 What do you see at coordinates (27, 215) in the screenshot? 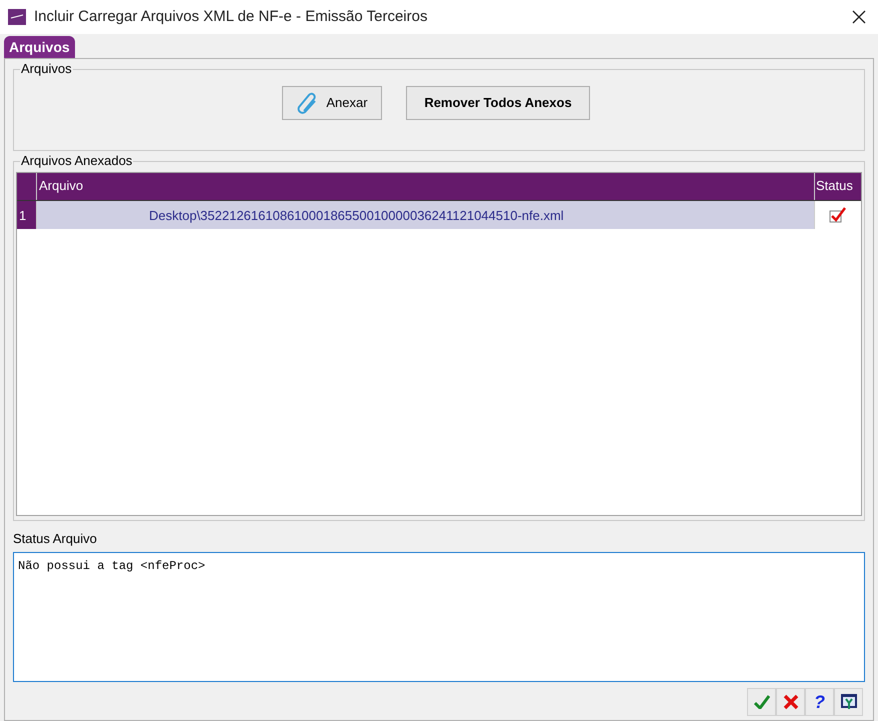
I see `row-number: 1` at bounding box center [27, 215].